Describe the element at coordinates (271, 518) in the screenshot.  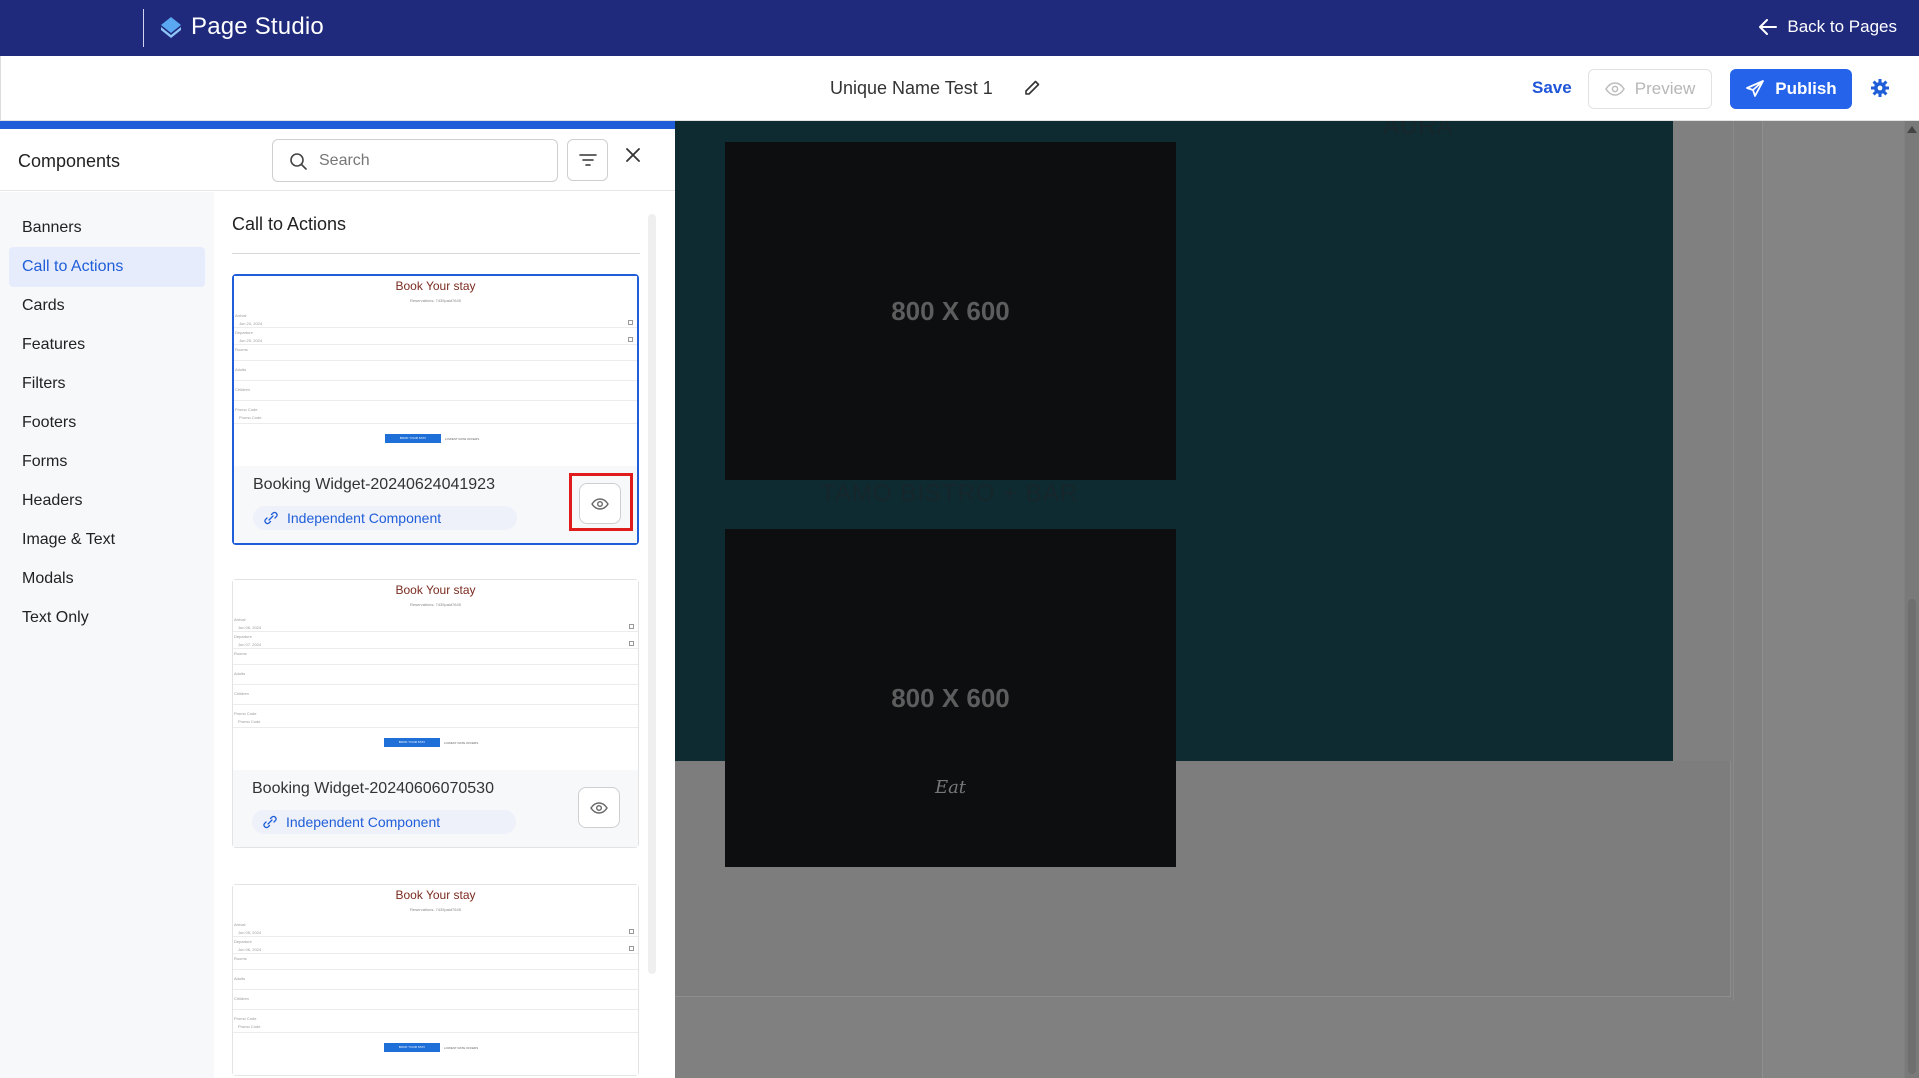
I see `link-broken-icon` at that location.